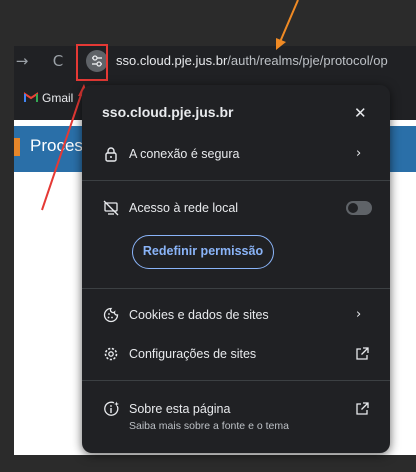 The image size is (416, 472). I want to click on about-page-row: Sobre esta página, so click(179, 409).